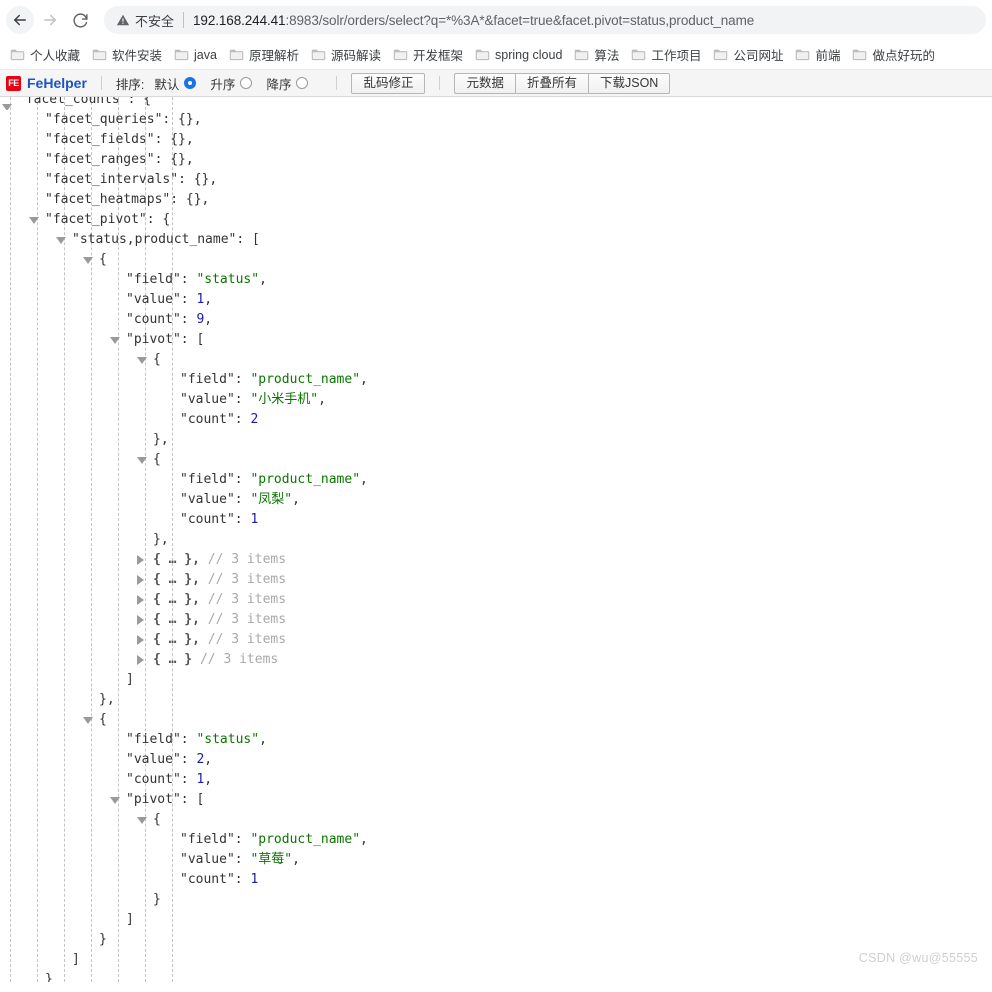 The image size is (992, 992). I want to click on bookmark-item: 工作项目, so click(666, 54).